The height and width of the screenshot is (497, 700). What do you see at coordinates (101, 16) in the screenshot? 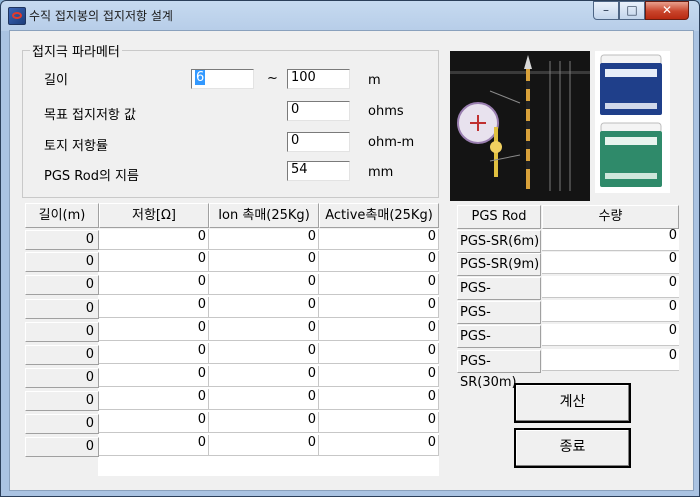
I see `window-title: 수직 접지봉의 접지저항 설계` at bounding box center [101, 16].